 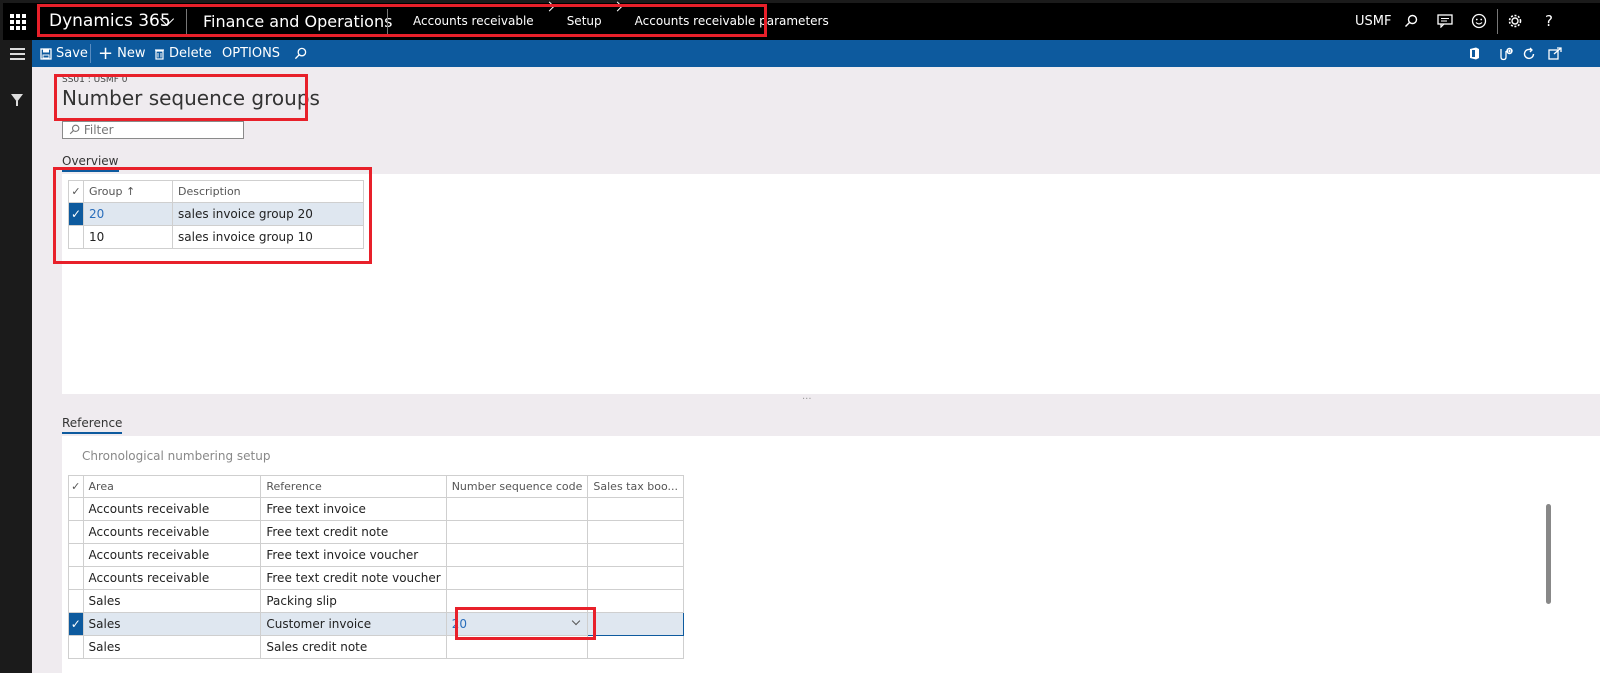 What do you see at coordinates (121, 53) in the screenshot?
I see `new-button: + New` at bounding box center [121, 53].